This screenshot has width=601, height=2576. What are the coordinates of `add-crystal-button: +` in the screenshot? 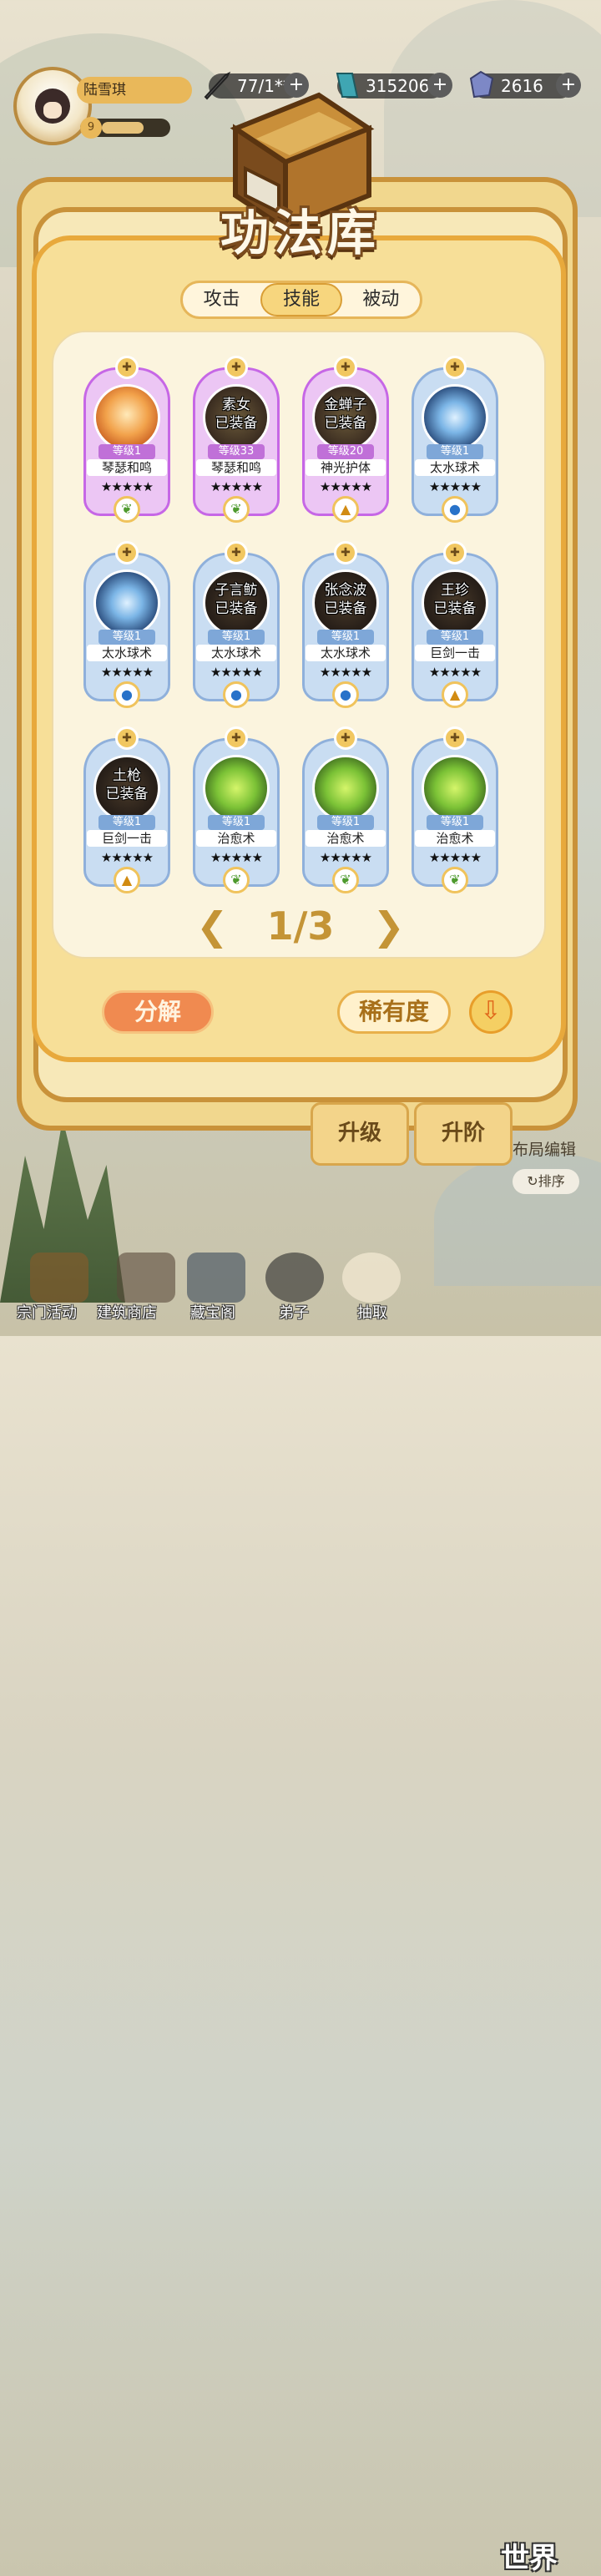 It's located at (440, 85).